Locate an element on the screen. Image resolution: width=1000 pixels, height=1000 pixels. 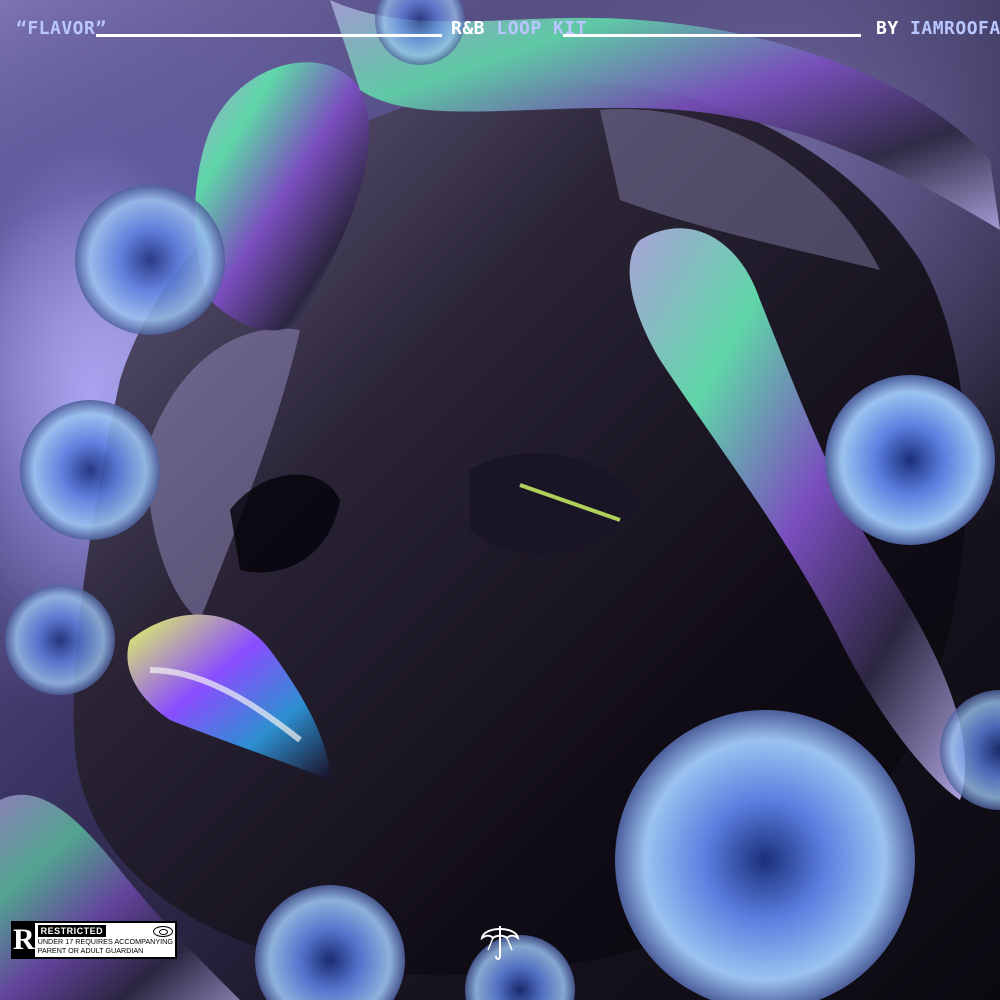
kit-type-prefix: R&B is located at coordinates (468, 28).